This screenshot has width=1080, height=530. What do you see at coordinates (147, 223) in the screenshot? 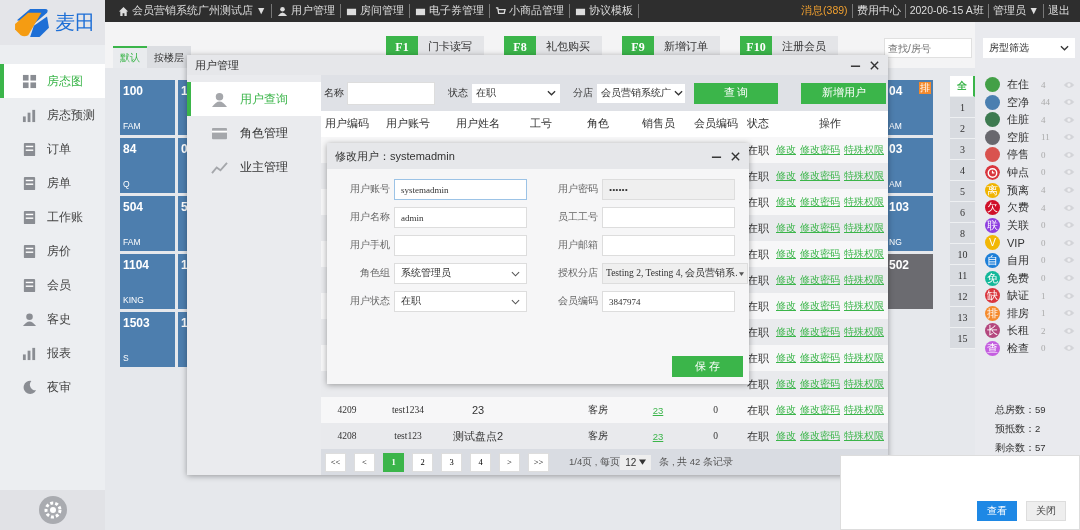
I see `room-tile: 504 FAM` at bounding box center [147, 223].